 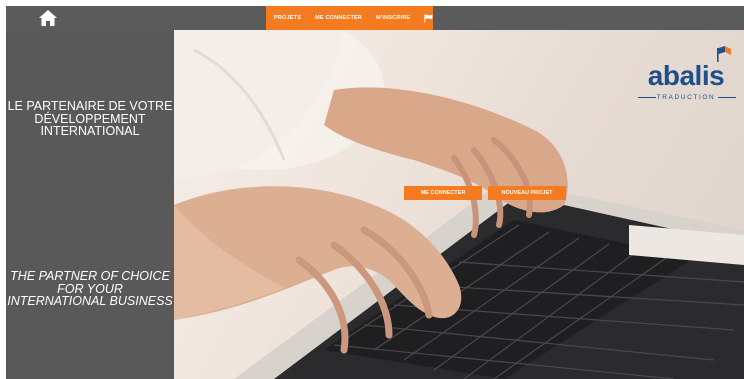 What do you see at coordinates (527, 193) in the screenshot?
I see `new-project-button: NOUVEAU PROJET` at bounding box center [527, 193].